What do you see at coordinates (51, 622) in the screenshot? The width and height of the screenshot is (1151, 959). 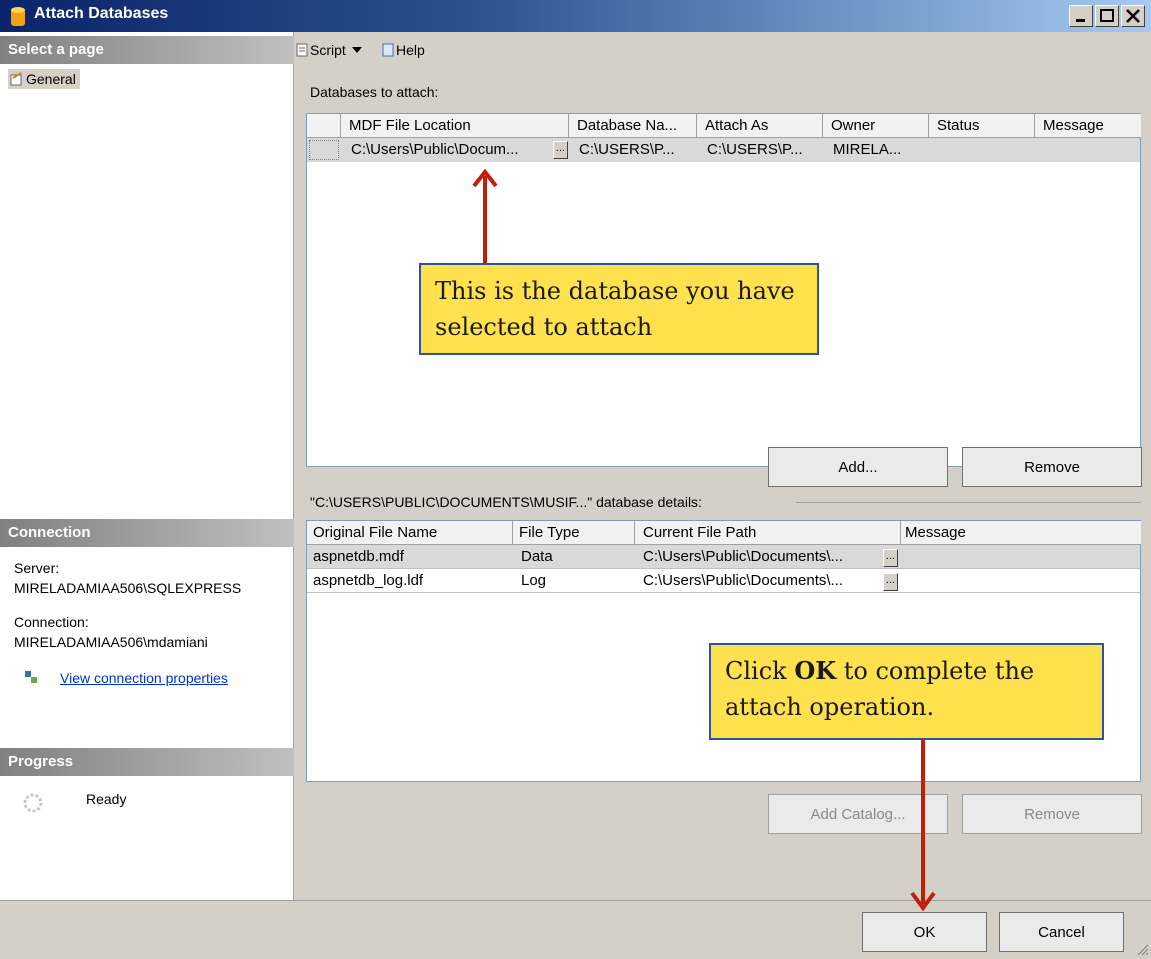 I see `connection-label: Connection:` at bounding box center [51, 622].